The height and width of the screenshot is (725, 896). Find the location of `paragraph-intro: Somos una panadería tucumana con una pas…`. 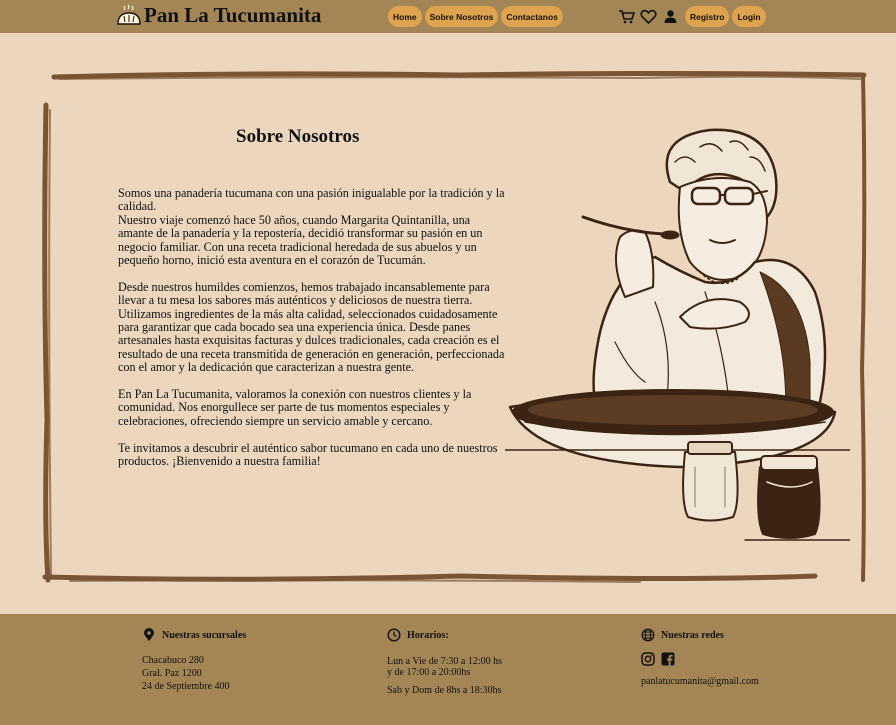

paragraph-intro: Somos una panadería tucumana con una pas… is located at coordinates (311, 227).